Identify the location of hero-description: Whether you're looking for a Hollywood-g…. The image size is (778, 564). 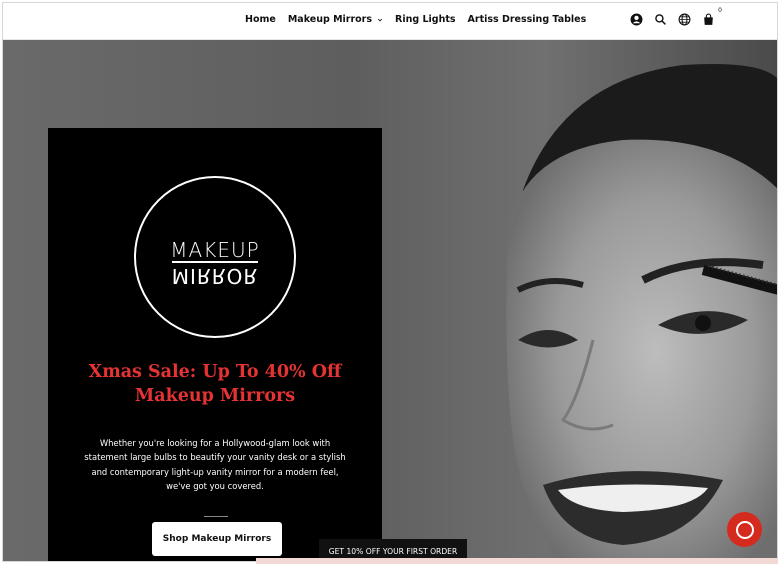
(215, 464).